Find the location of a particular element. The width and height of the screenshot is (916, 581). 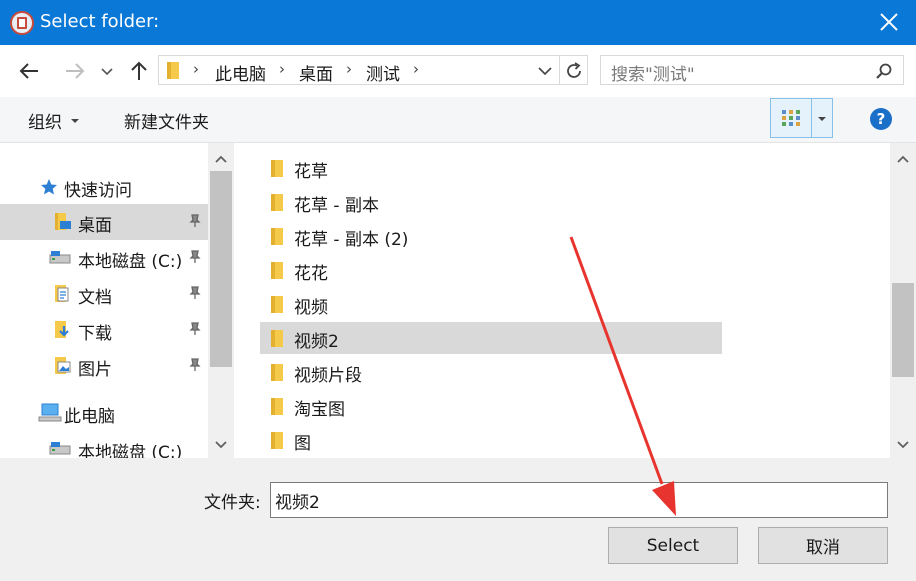

nav-item-this-pc: 此电脑 is located at coordinates (104, 413).